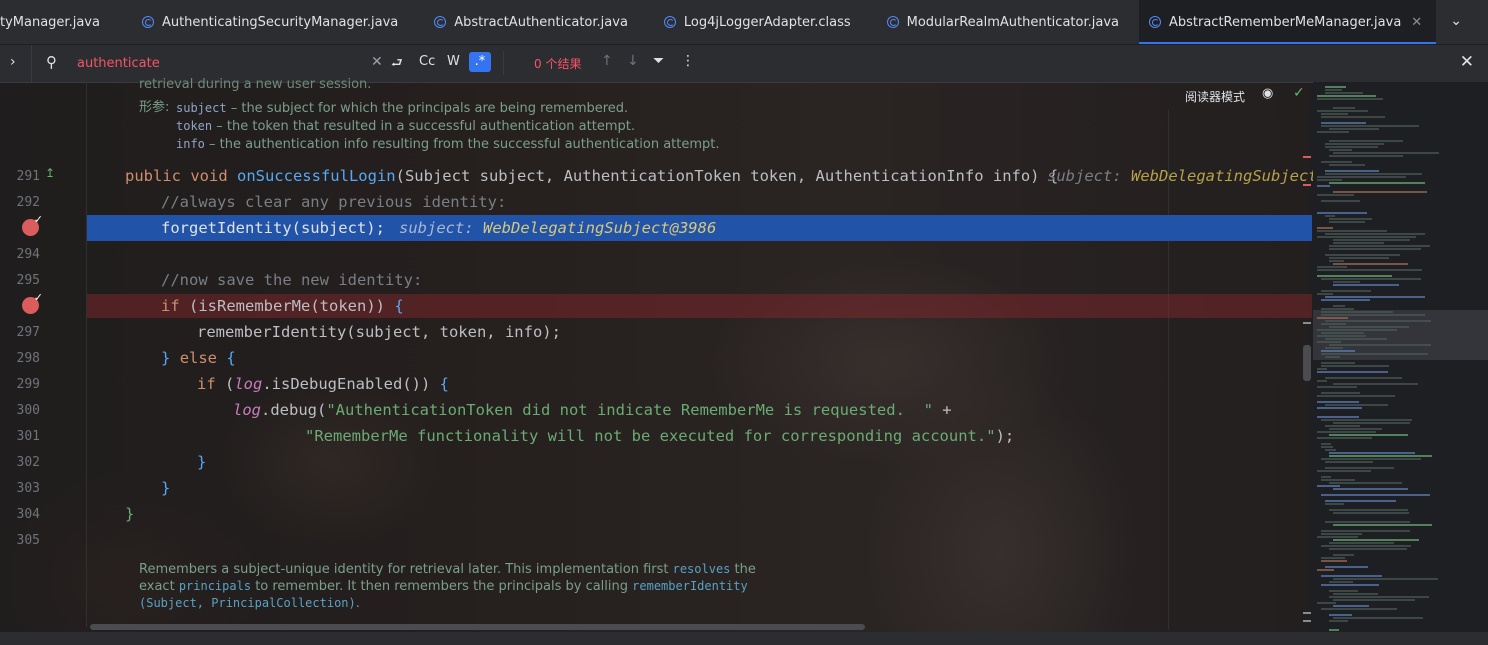  I want to click on line-number: 304, so click(28, 514).